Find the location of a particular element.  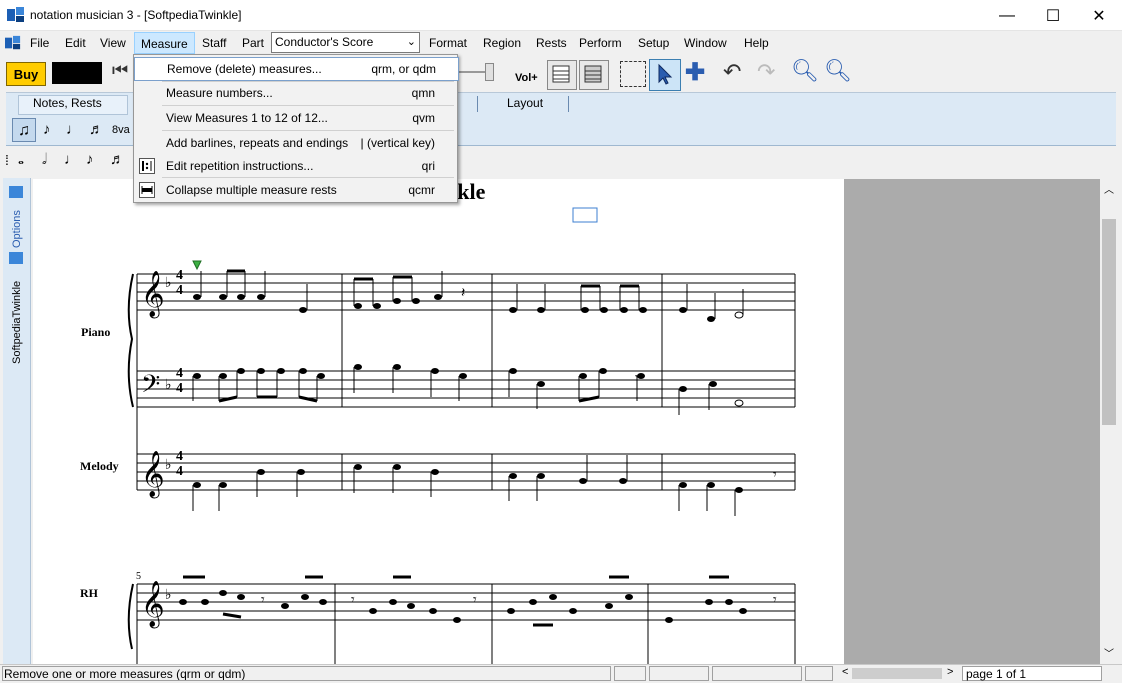

side-panel: Options SoftpediaTwinkle is located at coordinates (17, 421).